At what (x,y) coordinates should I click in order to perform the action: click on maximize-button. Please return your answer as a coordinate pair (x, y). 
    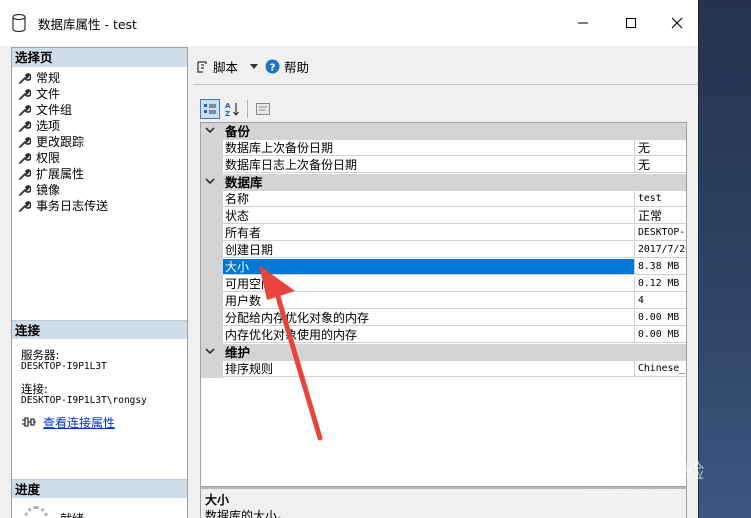
    Looking at the image, I should click on (631, 23).